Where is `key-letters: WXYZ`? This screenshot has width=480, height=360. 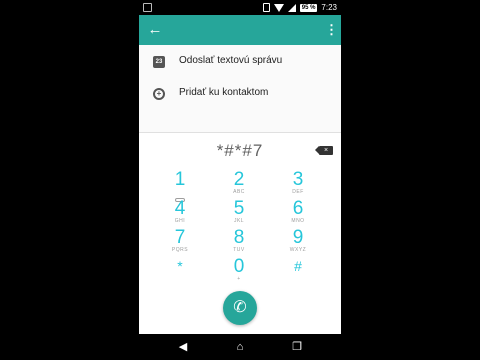
key-letters: WXYZ is located at coordinates (298, 250).